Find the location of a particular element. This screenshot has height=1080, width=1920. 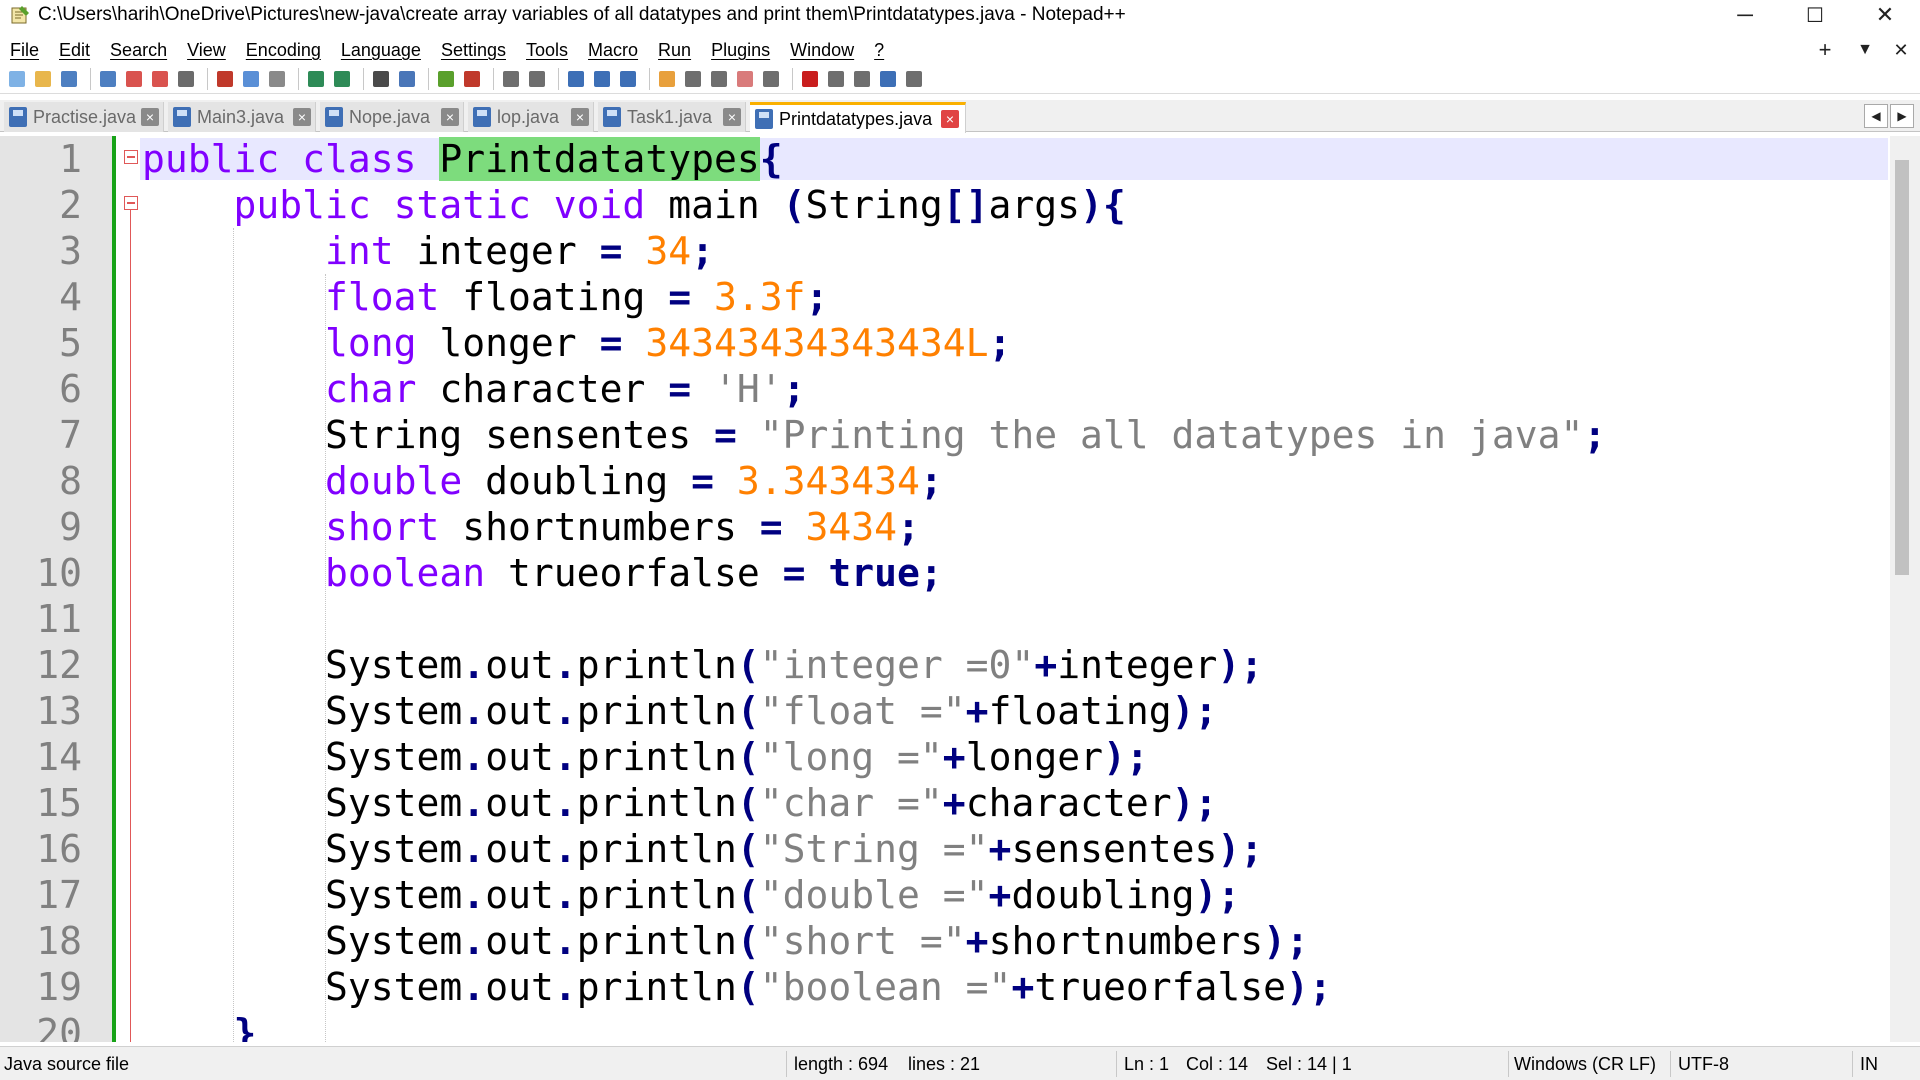

code-token: . is located at coordinates (474, 711).